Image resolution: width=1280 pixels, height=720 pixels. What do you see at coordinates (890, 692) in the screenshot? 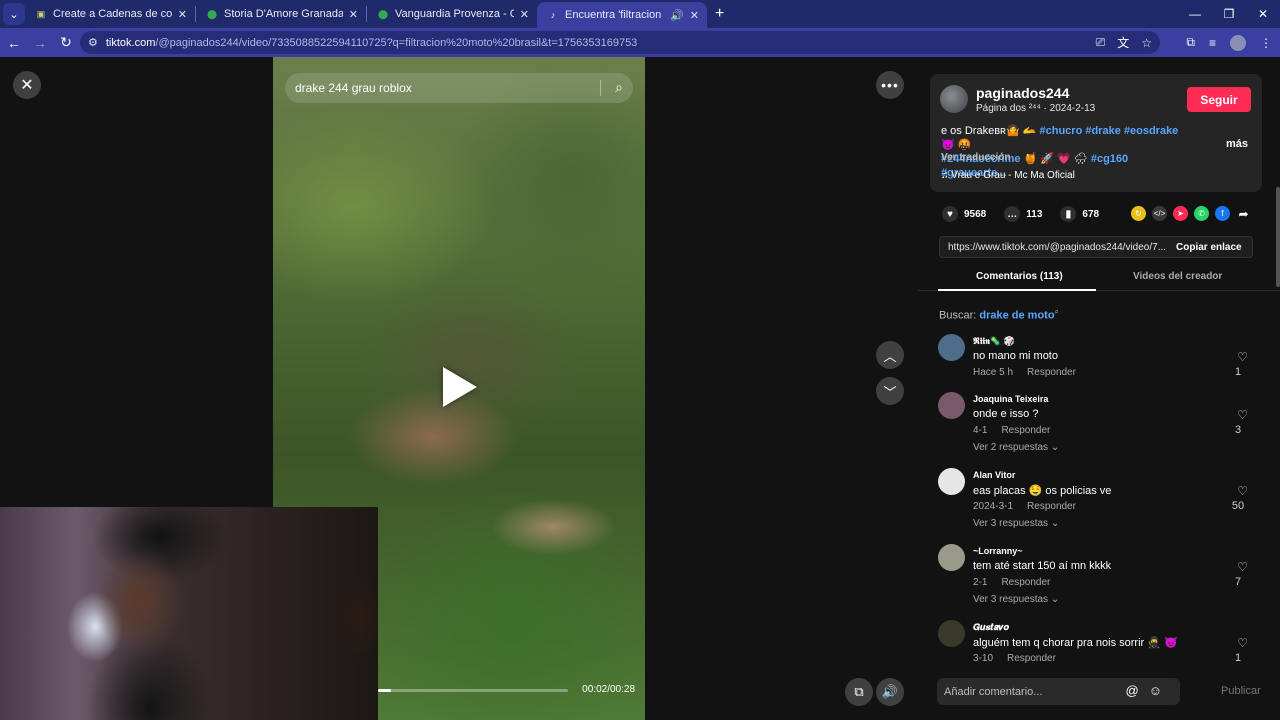
I see `volume-icon: 🔊` at bounding box center [890, 692].